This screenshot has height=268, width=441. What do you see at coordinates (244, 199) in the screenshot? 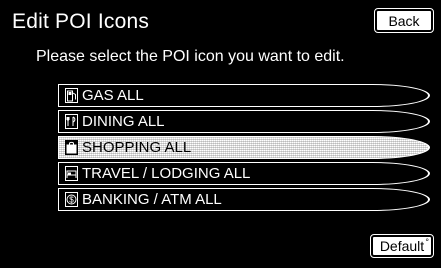
I see `poi-list-item-banking: $ BANKING / ATM ALL` at bounding box center [244, 199].